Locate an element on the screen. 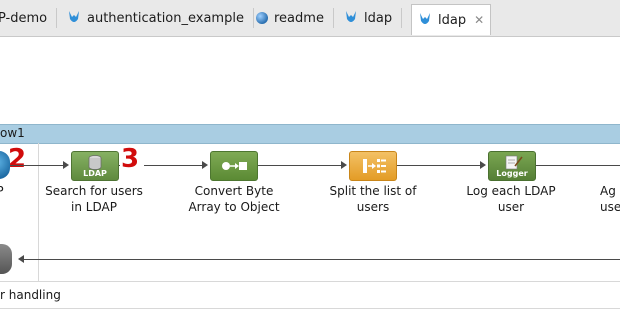 The height and width of the screenshot is (318, 620). response-node is located at coordinates (6, 259).